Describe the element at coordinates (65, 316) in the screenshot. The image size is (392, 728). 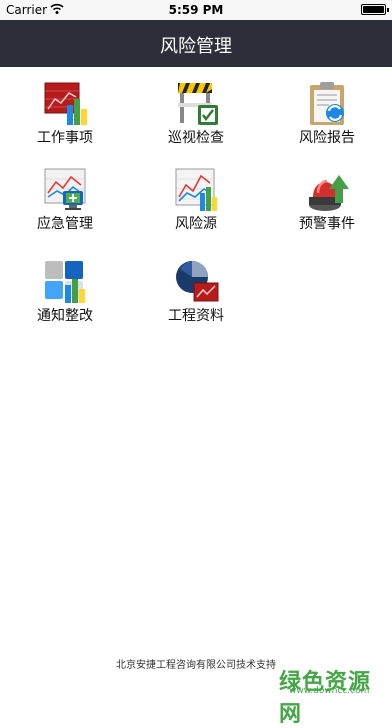
I see `module-label: 通知整改` at that location.